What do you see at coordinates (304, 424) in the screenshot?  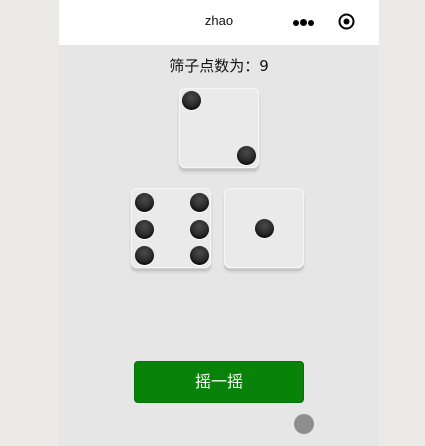 I see `floating-assist-ball-icon` at bounding box center [304, 424].